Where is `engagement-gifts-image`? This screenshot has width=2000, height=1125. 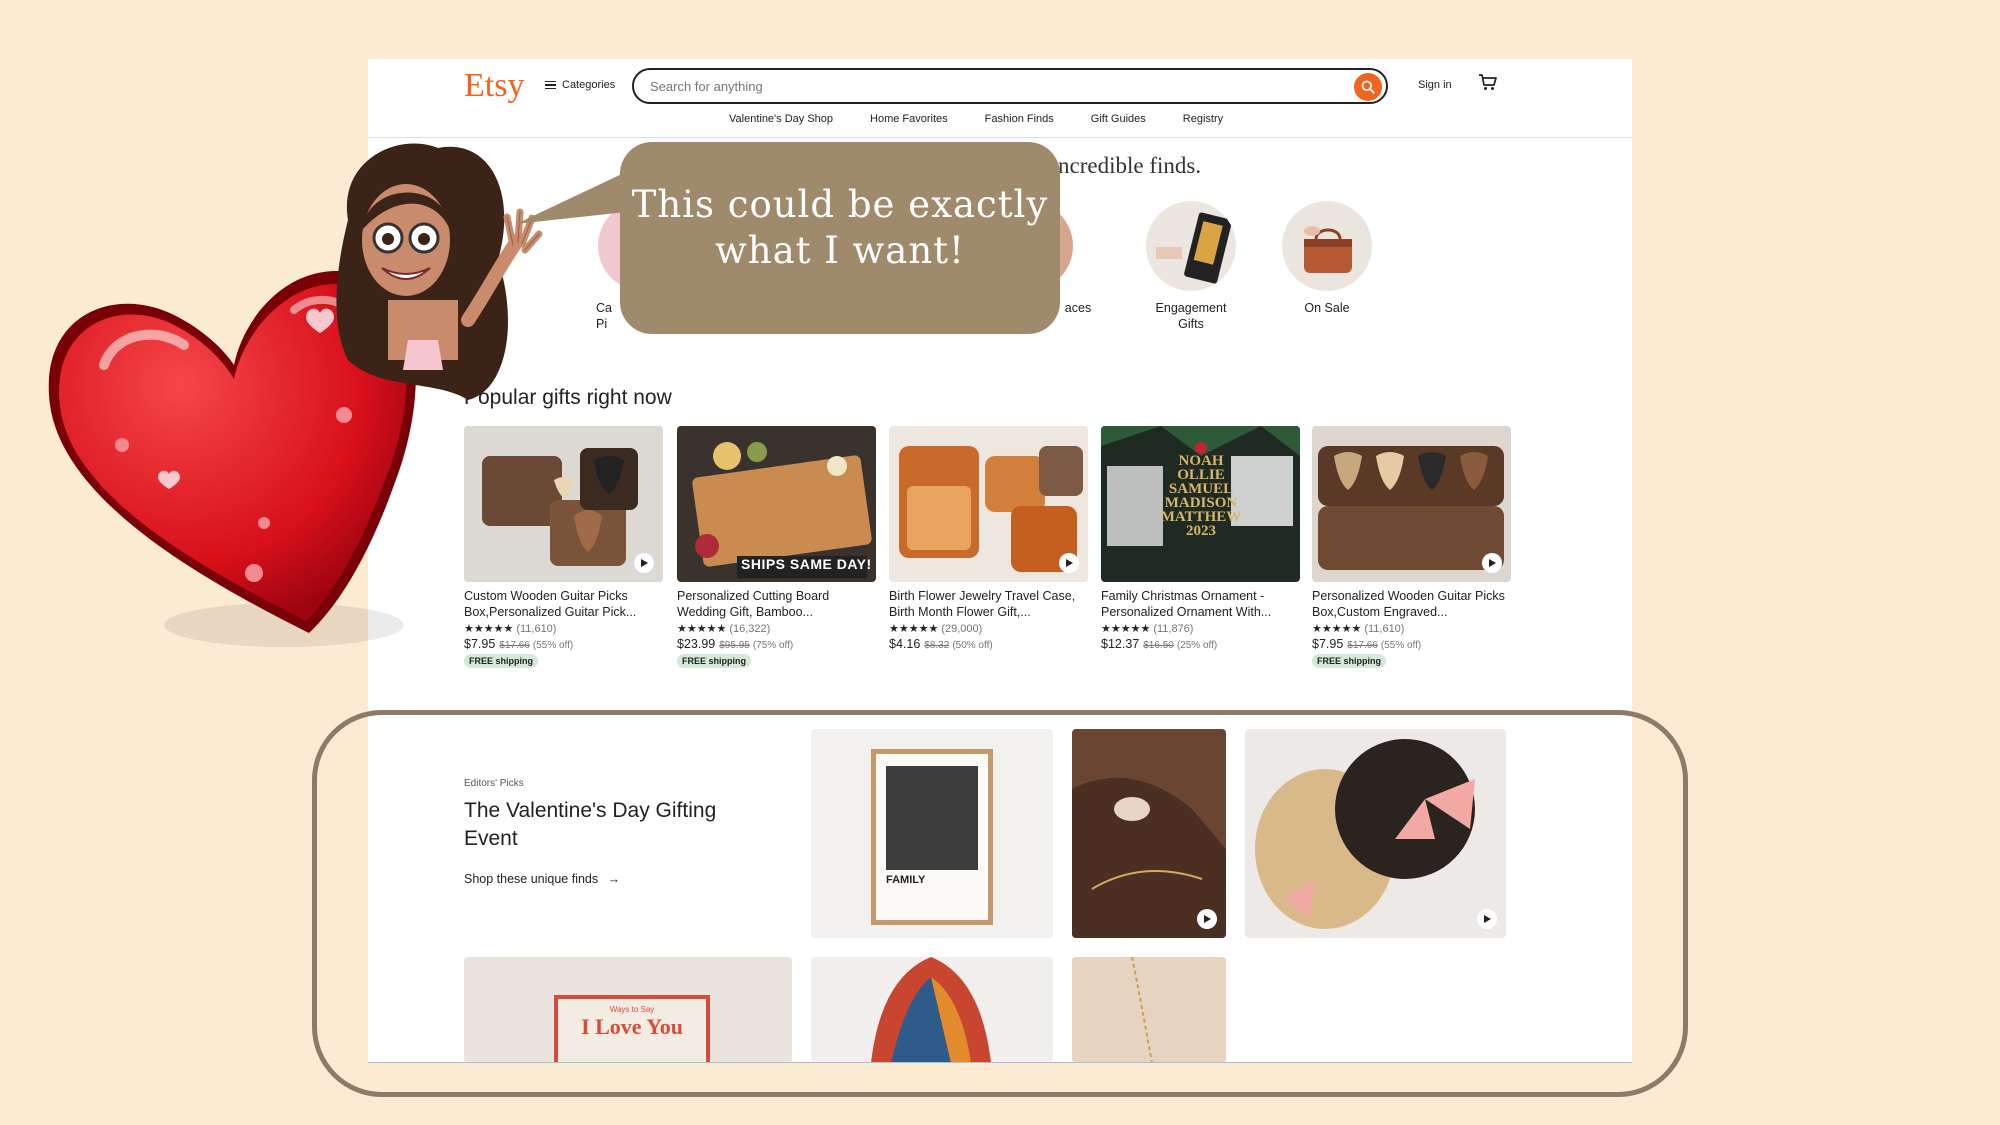
engagement-gifts-image is located at coordinates (1194, 248).